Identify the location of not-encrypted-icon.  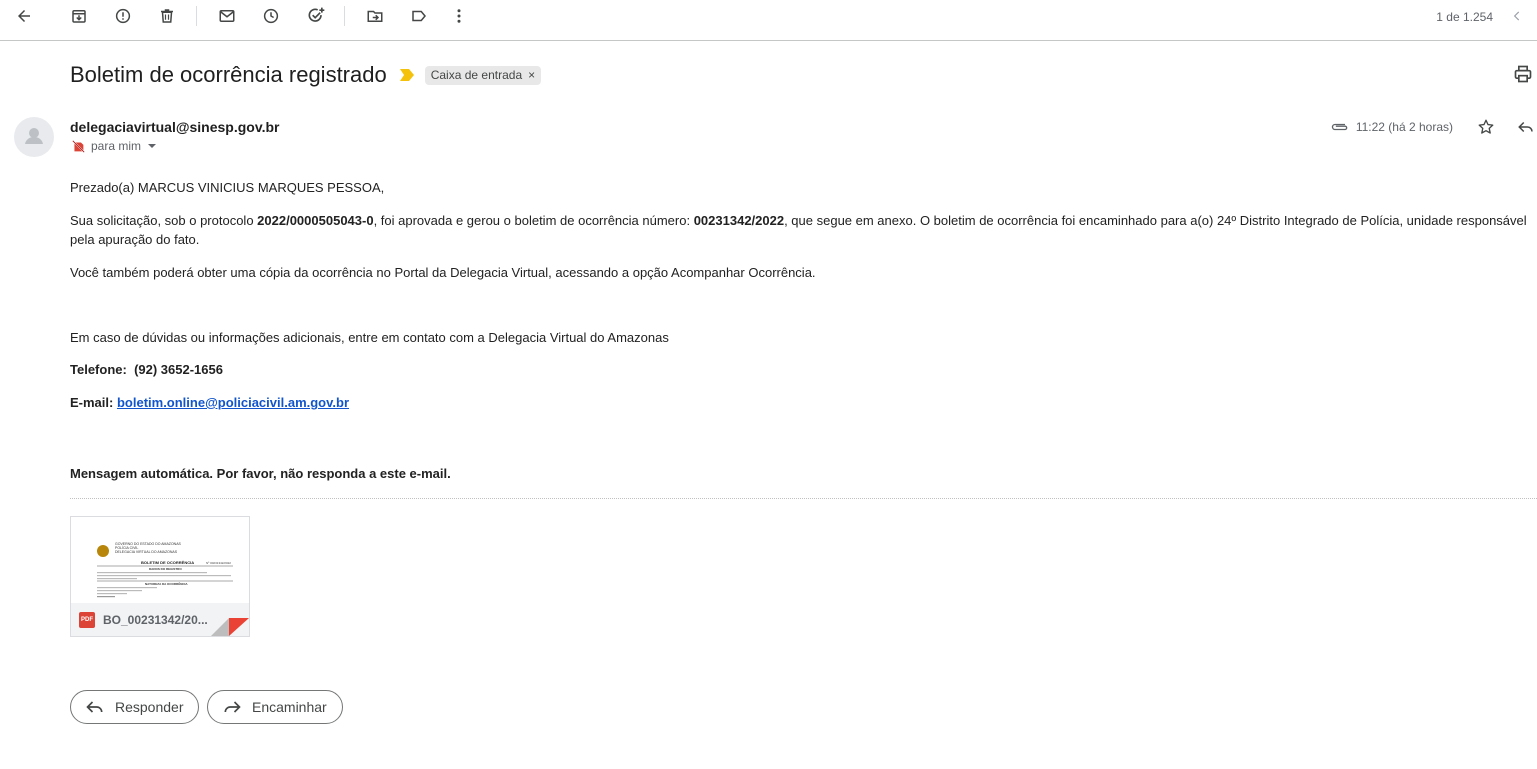
(78, 146).